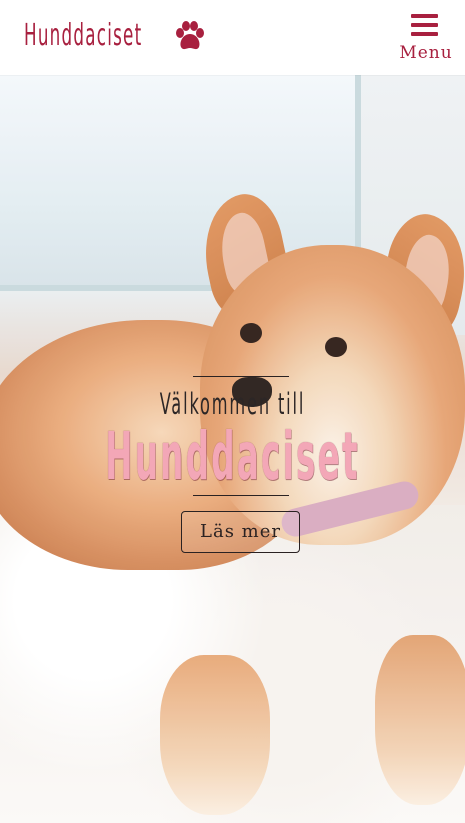 Image resolution: width=465 pixels, height=823 pixels. Describe the element at coordinates (232, 456) in the screenshot. I see `hero-title: Hunddaciset` at that location.